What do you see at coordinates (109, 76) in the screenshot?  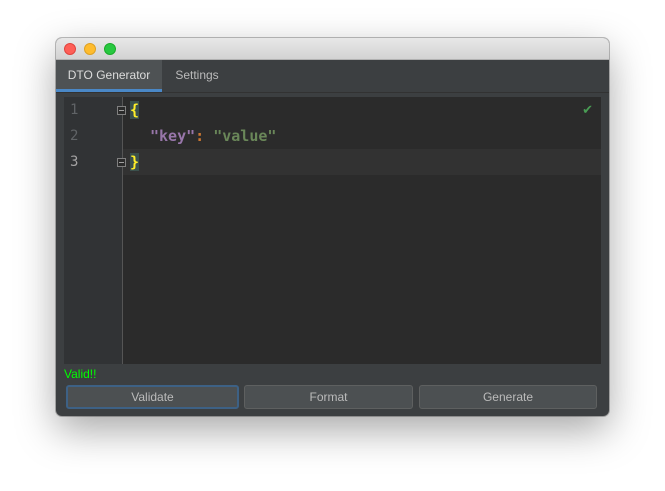 I see `tab-dto-generator: DTO Generator` at bounding box center [109, 76].